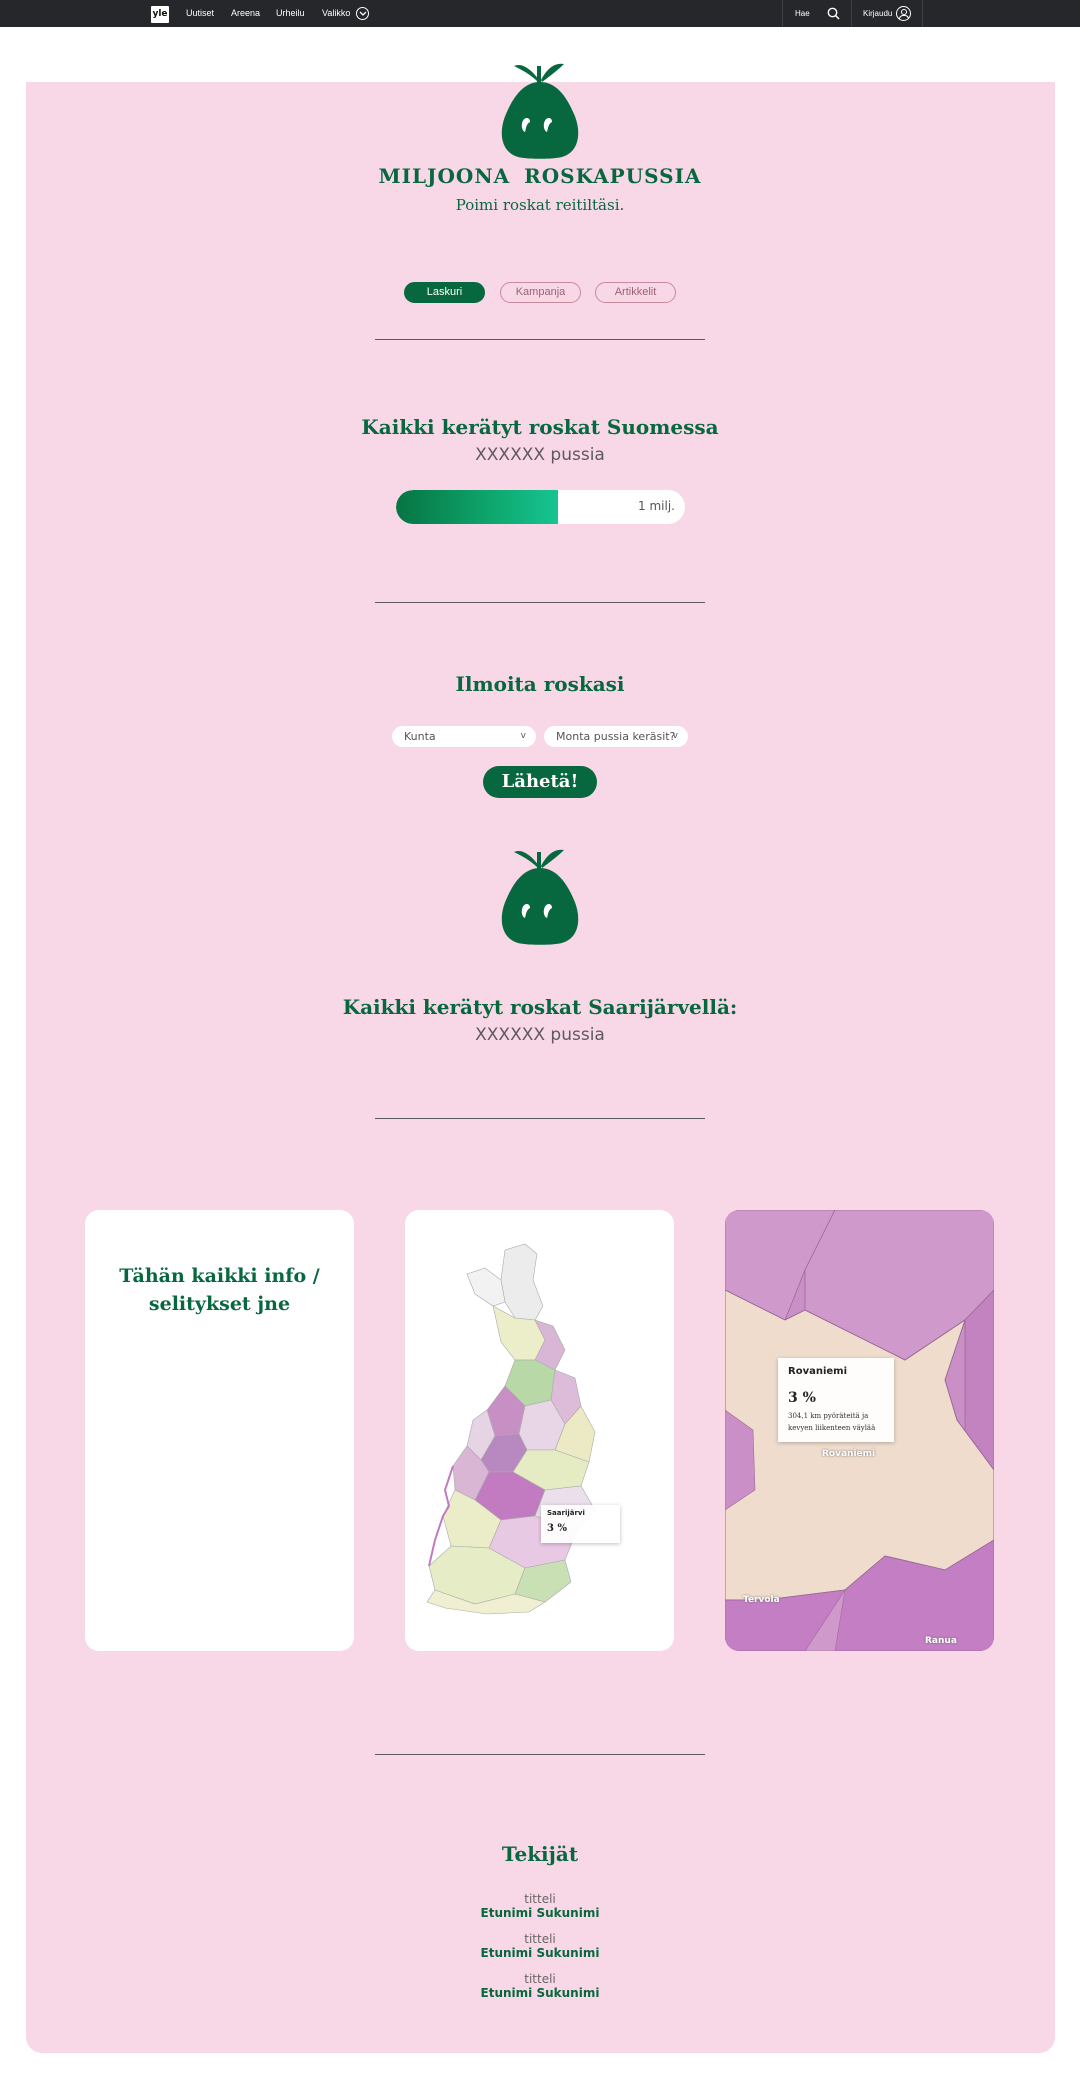 This screenshot has height=2082, width=1080. What do you see at coordinates (540, 455) in the screenshot?
I see `total-count: XXXXXX pussia` at bounding box center [540, 455].